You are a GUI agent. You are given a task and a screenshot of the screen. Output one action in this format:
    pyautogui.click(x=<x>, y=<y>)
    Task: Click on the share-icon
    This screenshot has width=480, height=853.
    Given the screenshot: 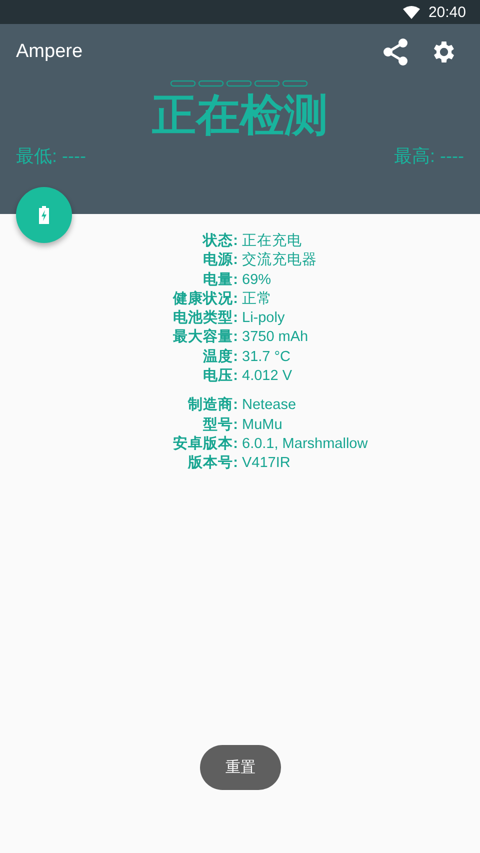 What is the action you would take?
    pyautogui.click(x=396, y=52)
    